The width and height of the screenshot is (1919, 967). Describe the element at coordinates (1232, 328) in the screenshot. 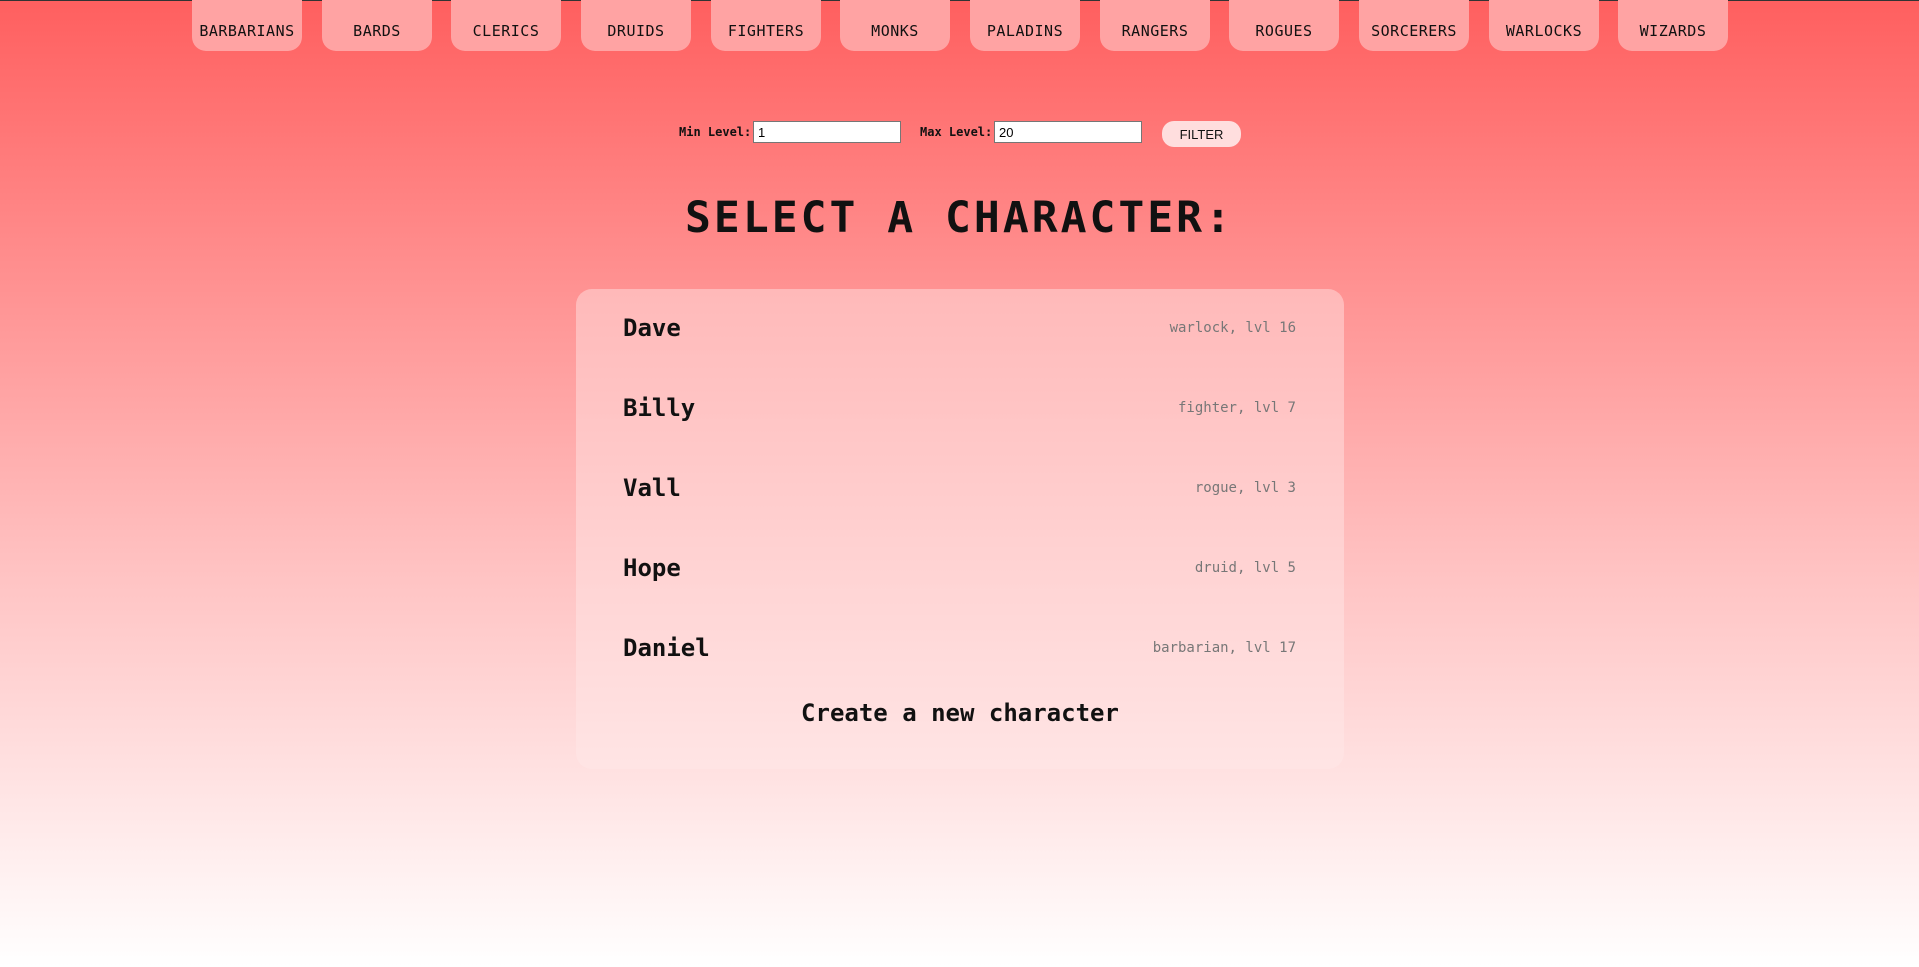

I see `character-class-level: warlock, lvl 16` at that location.